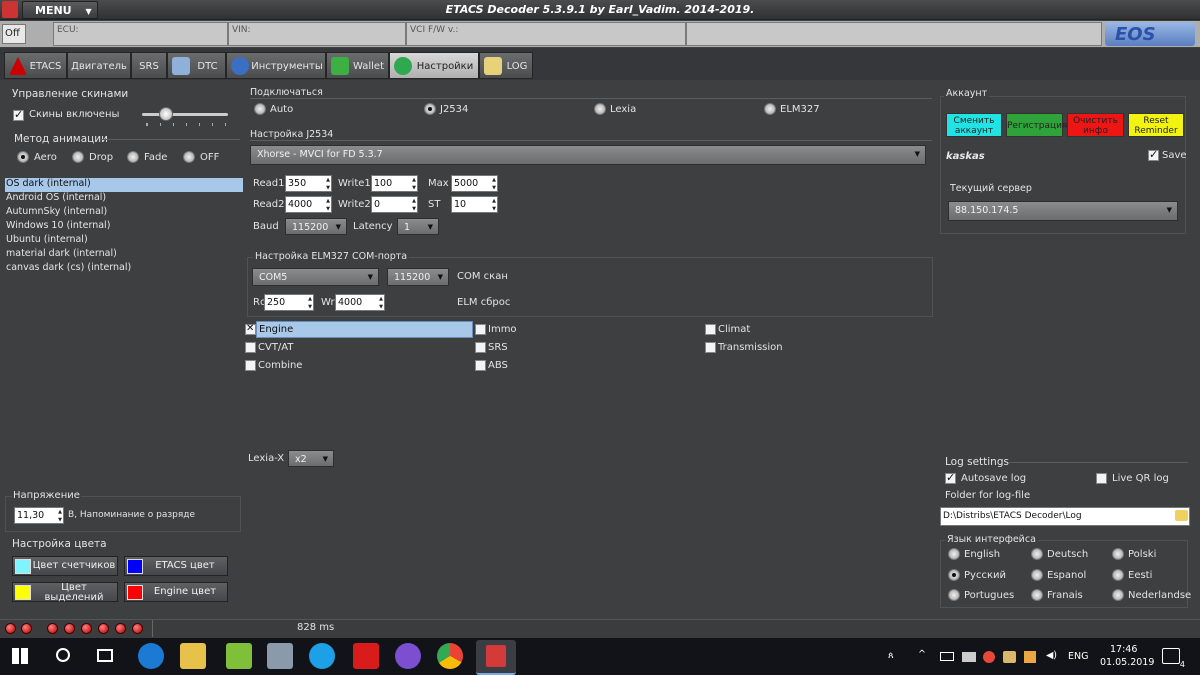 The image size is (1200, 675). What do you see at coordinates (954, 595) in the screenshot?
I see `lang-portugues-radio` at bounding box center [954, 595].